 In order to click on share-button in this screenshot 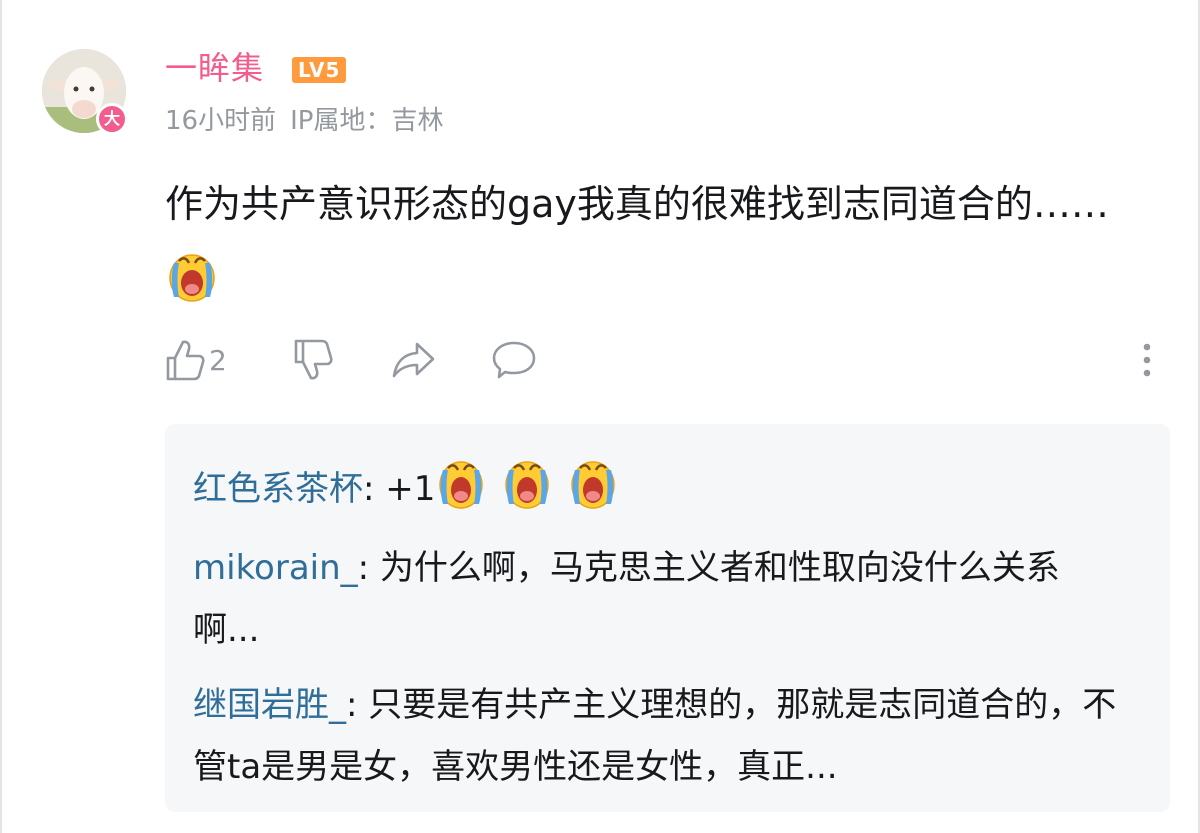, I will do `click(414, 360)`.